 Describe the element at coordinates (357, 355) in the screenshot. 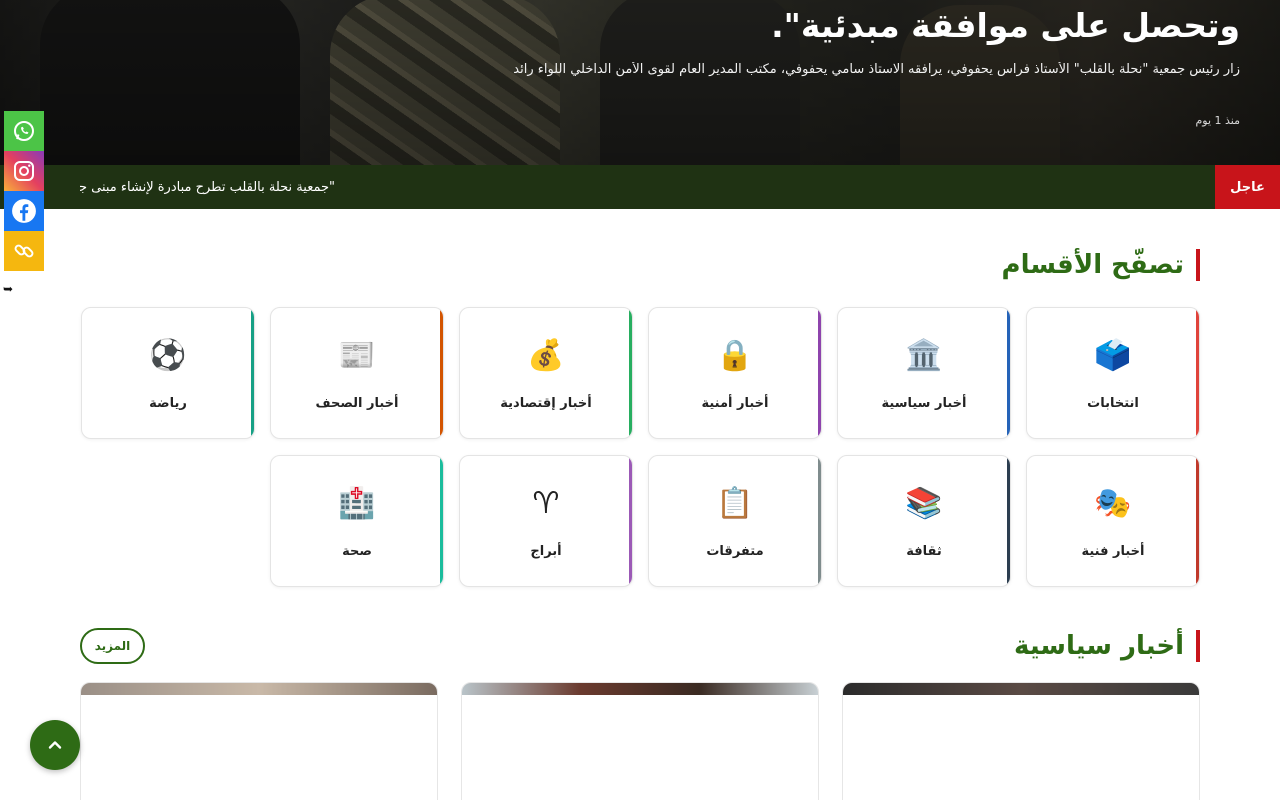

I see `newspaper-icon: 📰` at that location.